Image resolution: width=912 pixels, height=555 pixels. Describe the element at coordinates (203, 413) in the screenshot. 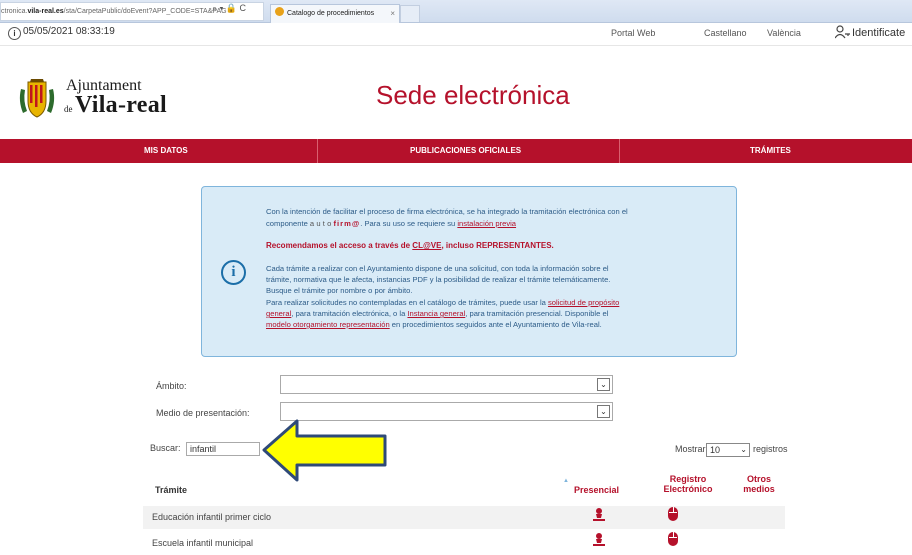

I see `medio-presentacion-label: Medio de presentación:` at that location.